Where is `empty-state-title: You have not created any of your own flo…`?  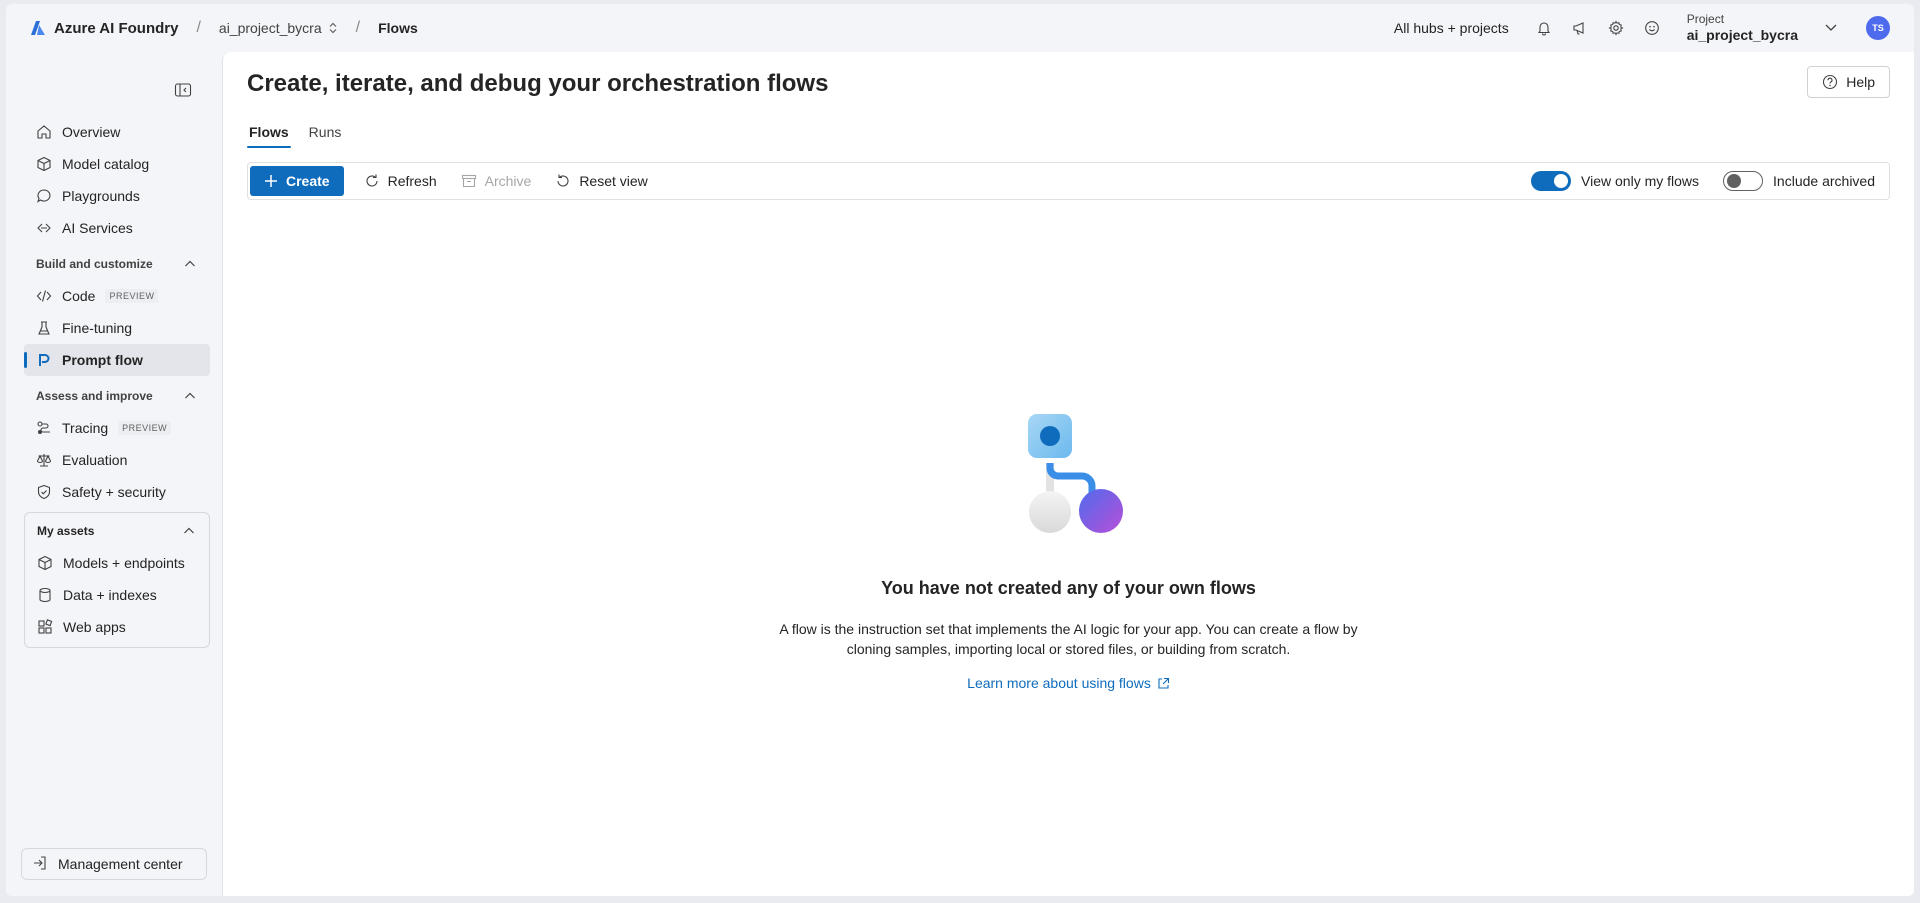
empty-state-title: You have not created any of your own flo… is located at coordinates (1068, 588).